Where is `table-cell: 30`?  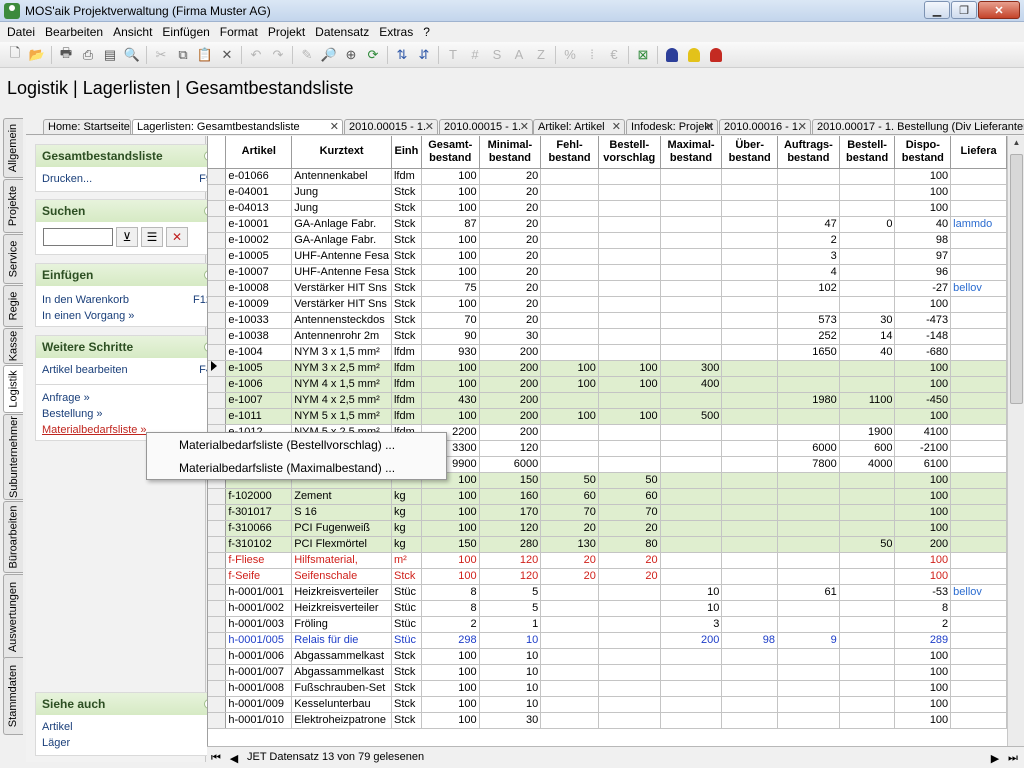 table-cell: 30 is located at coordinates (510, 720).